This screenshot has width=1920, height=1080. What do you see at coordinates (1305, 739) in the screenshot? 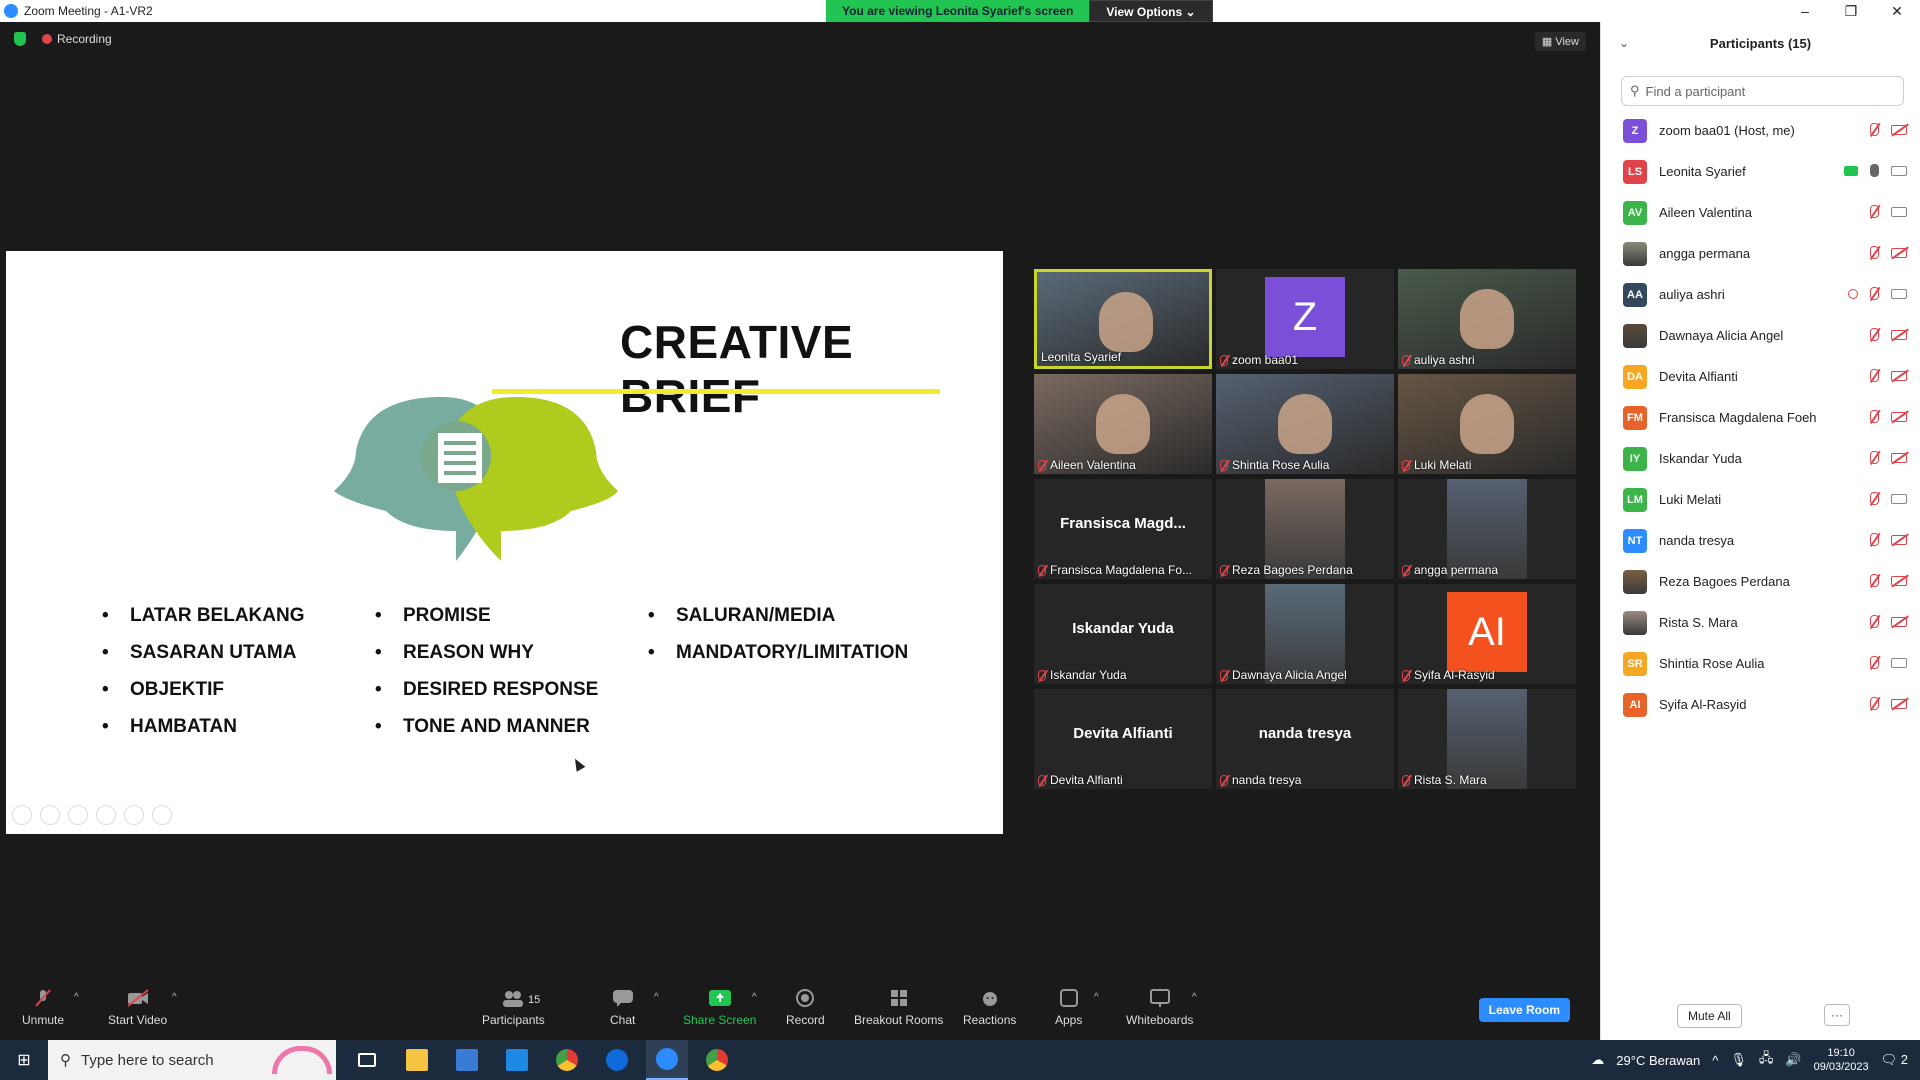
I see `video-tile: nanda tresya nanda tresya` at bounding box center [1305, 739].